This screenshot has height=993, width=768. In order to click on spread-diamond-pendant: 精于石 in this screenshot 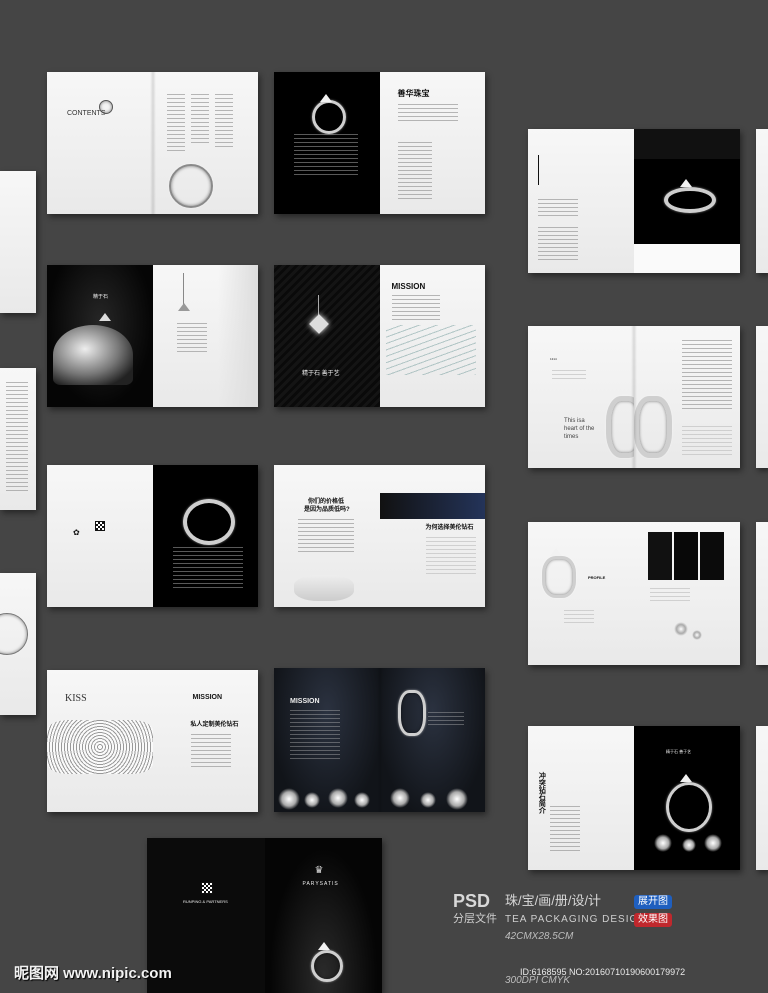, I will do `click(152, 336)`.